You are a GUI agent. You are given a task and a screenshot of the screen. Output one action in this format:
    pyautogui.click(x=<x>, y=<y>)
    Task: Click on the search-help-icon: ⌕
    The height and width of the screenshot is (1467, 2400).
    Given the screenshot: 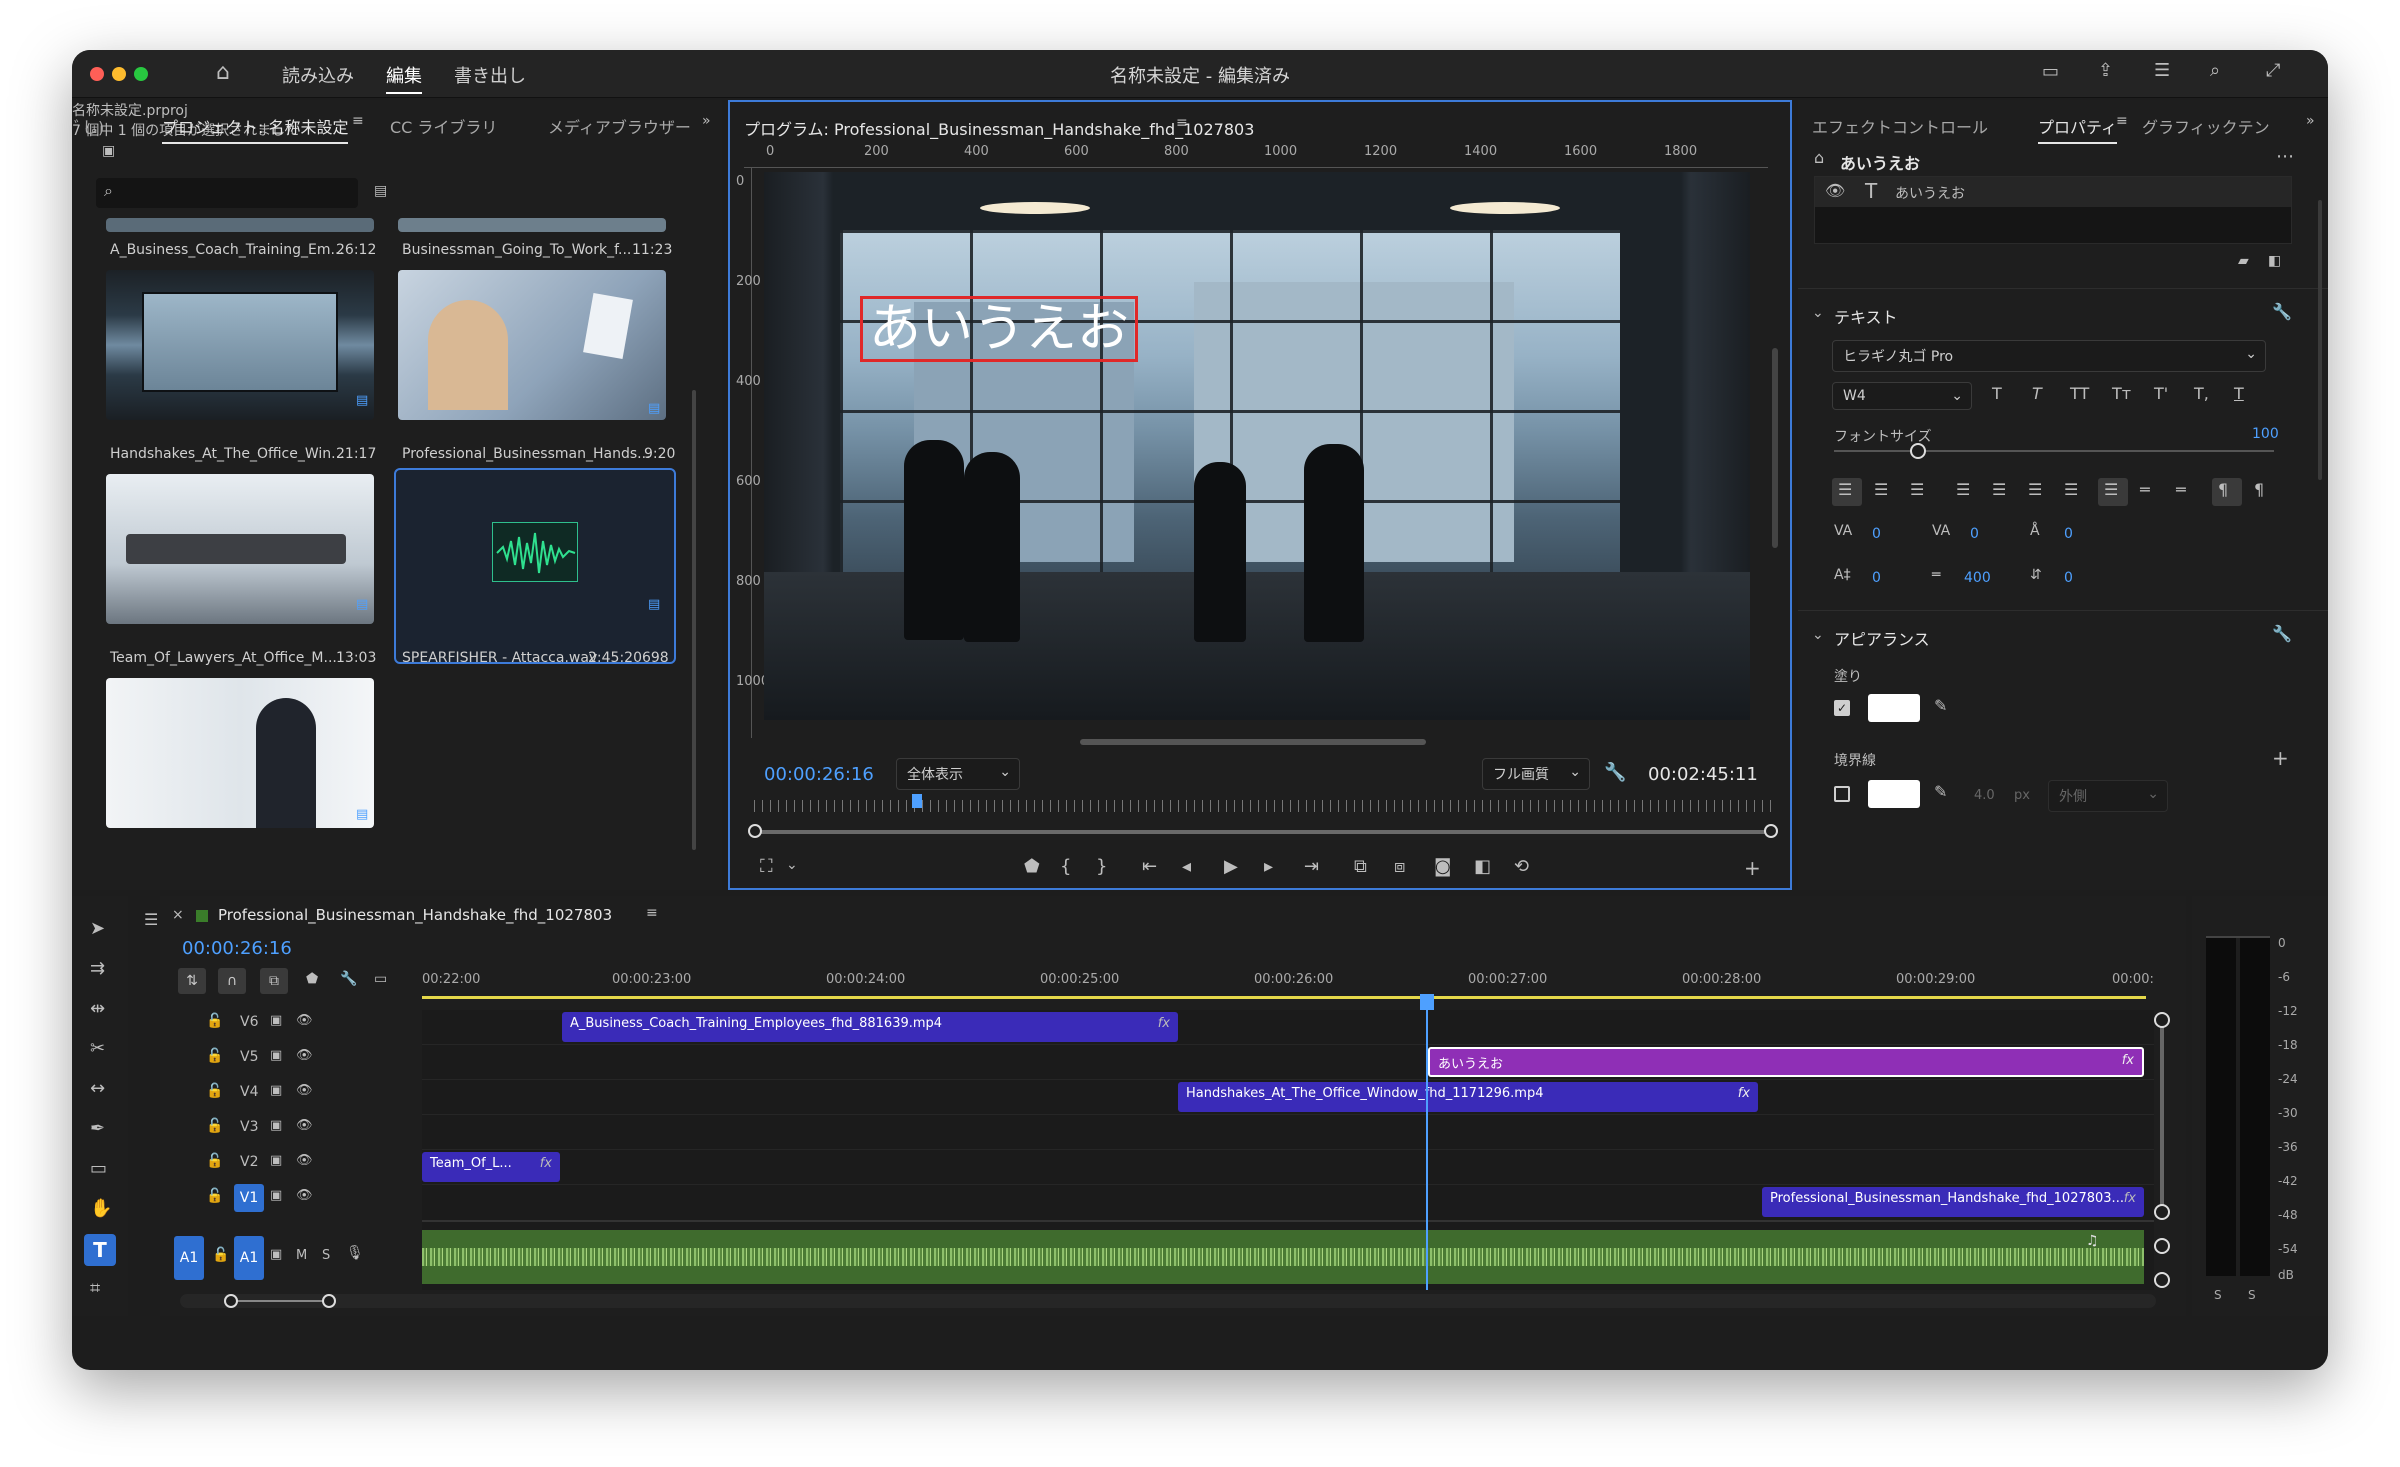 What is the action you would take?
    pyautogui.click(x=2215, y=71)
    